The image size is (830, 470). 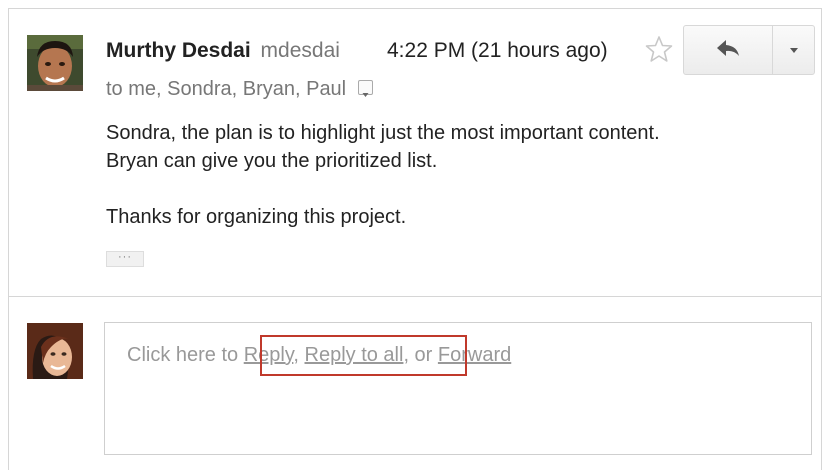 What do you see at coordinates (185, 355) in the screenshot?
I see `reply-prompt-prefix: Click here to` at bounding box center [185, 355].